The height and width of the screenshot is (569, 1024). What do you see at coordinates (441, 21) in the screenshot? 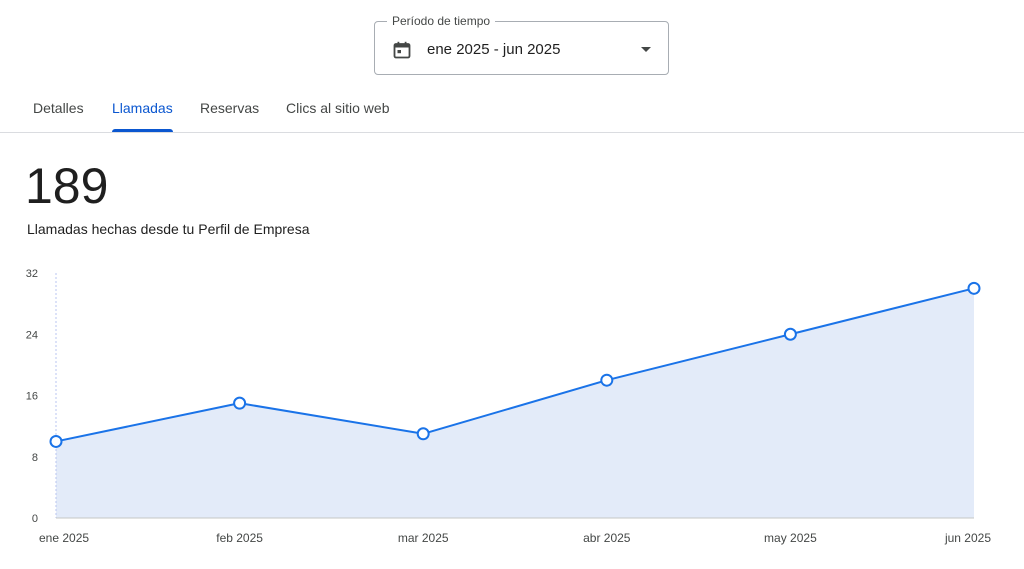
I see `period-label: Período de tiempo` at bounding box center [441, 21].